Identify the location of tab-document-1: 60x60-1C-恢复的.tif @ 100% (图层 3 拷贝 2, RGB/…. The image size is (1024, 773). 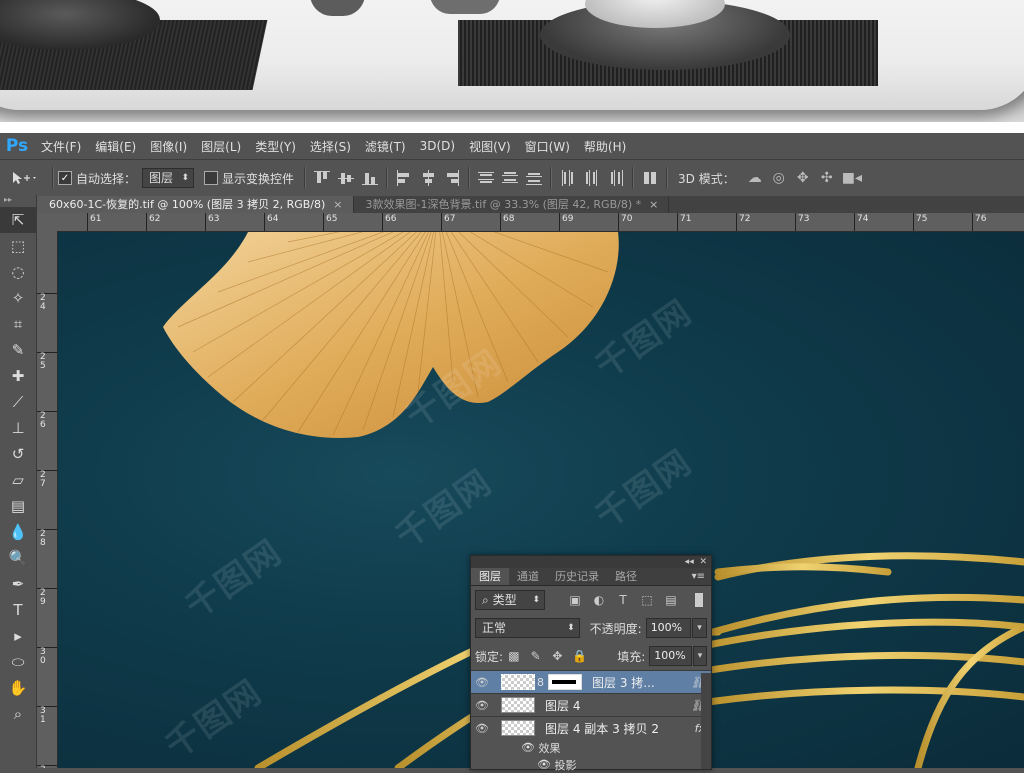
(195, 204).